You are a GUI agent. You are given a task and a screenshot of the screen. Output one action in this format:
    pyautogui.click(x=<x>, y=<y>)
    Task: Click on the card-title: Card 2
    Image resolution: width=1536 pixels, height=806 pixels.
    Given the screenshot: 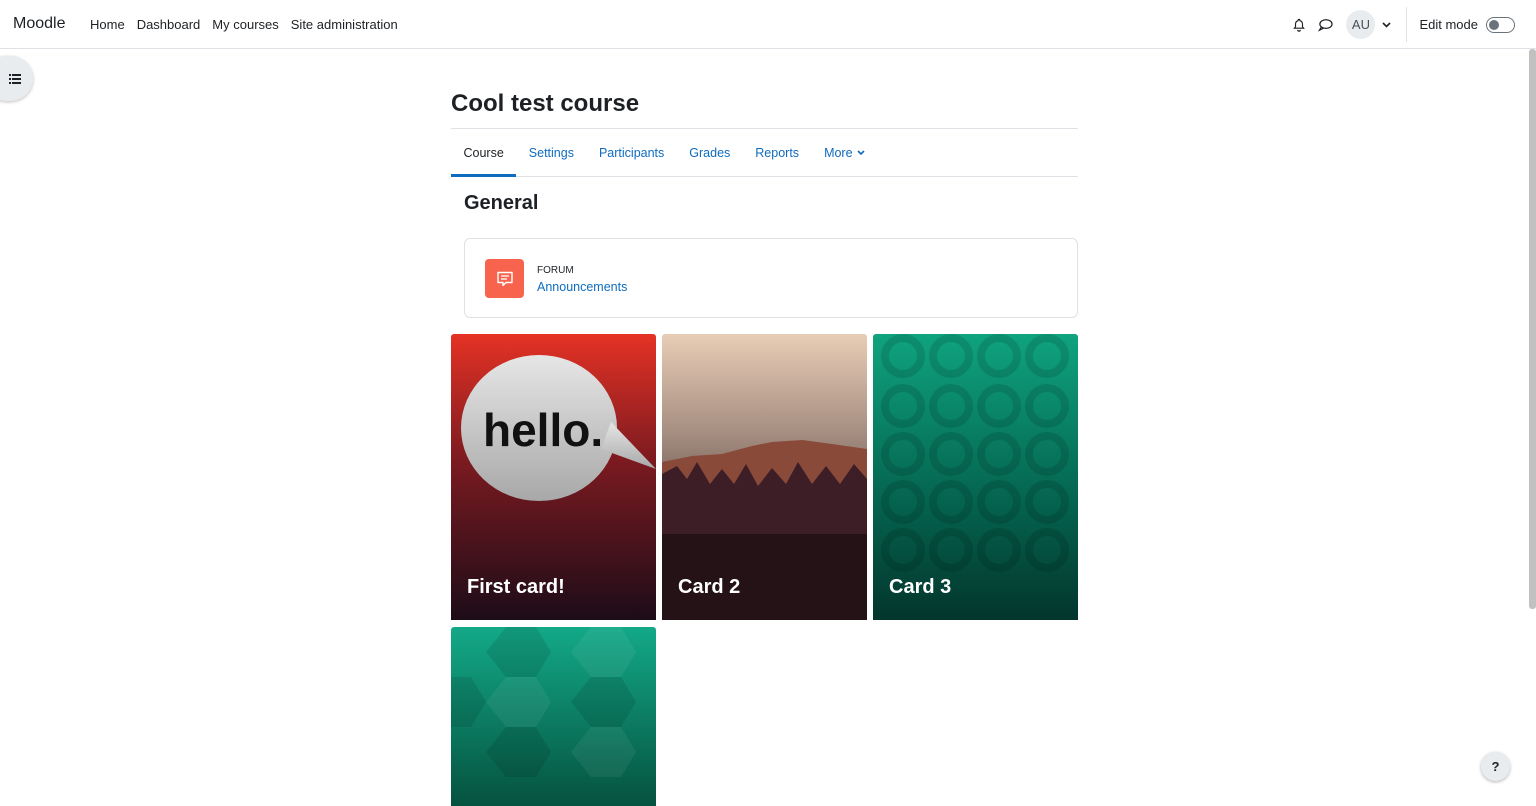 What is the action you would take?
    pyautogui.click(x=709, y=587)
    